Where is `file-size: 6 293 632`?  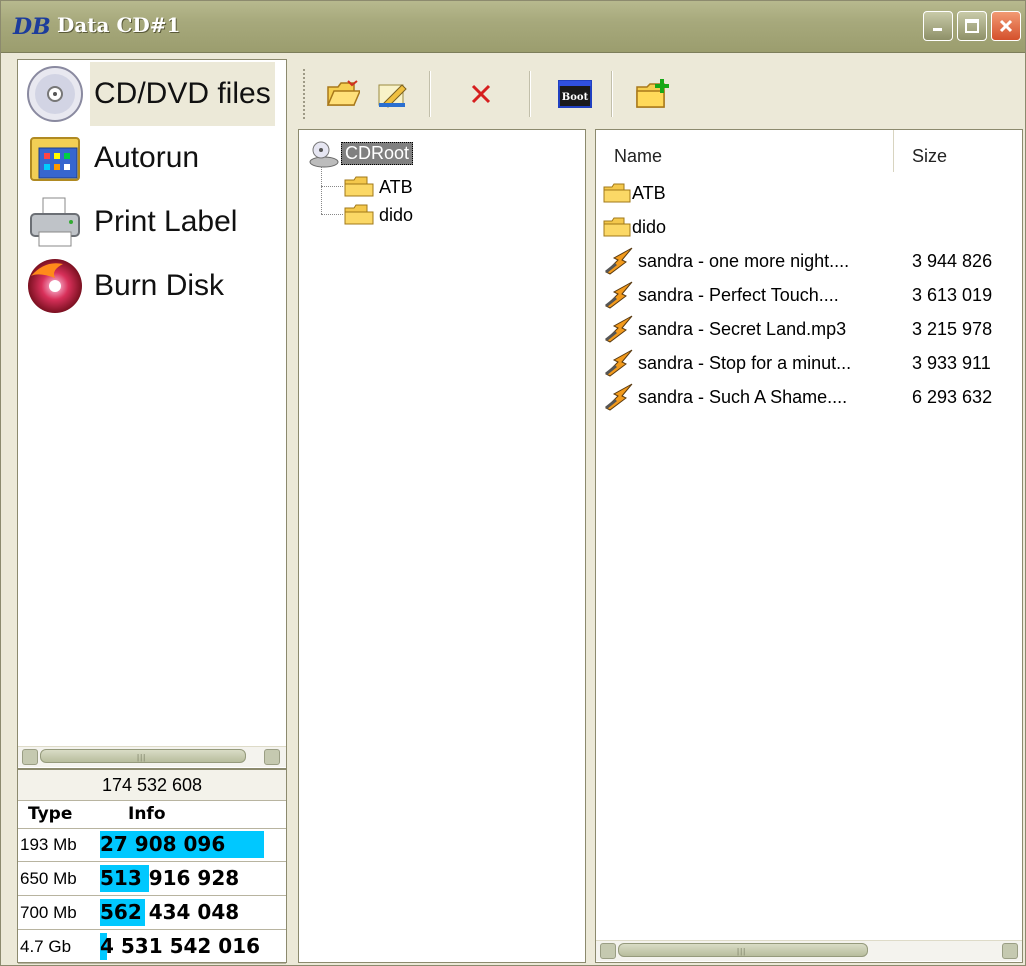
file-size: 6 293 632 is located at coordinates (952, 396).